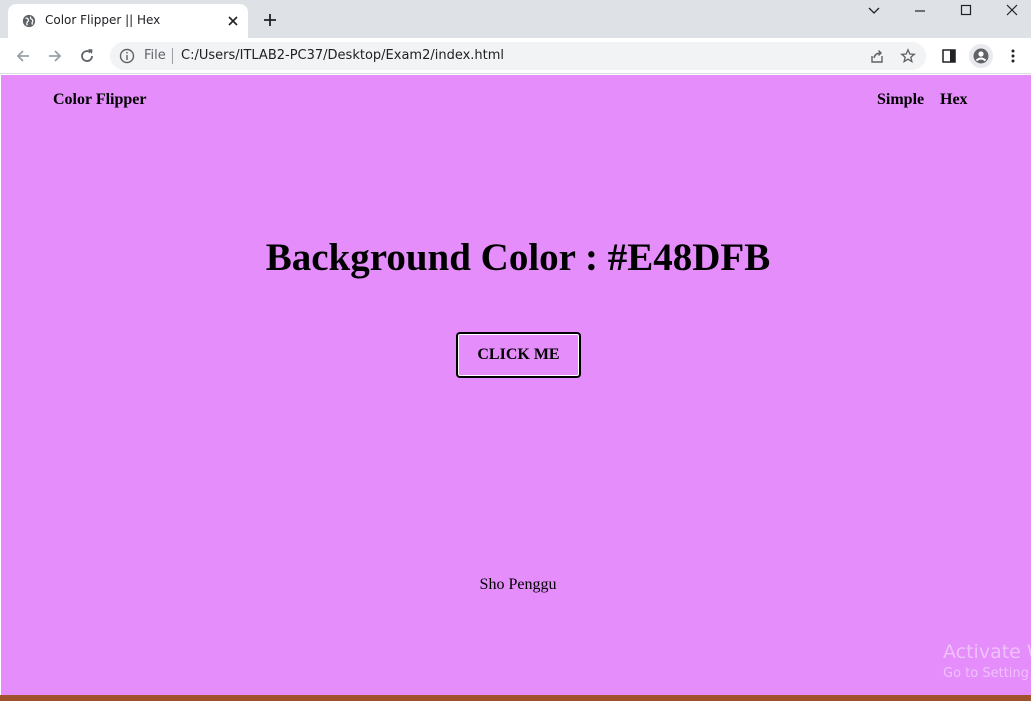 This screenshot has width=1031, height=701. Describe the element at coordinates (100, 99) in the screenshot. I see `brand-title: Color Flipper` at that location.